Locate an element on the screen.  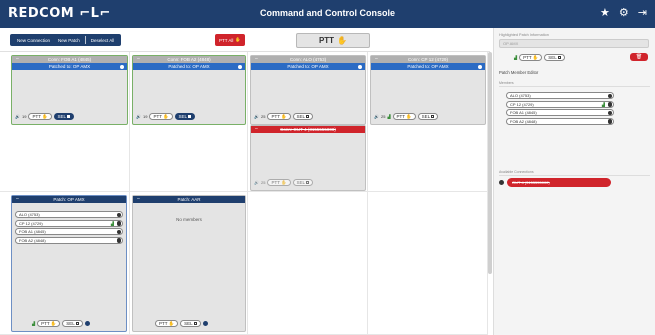
grid-scrollbar is located at coordinates (490, 163).